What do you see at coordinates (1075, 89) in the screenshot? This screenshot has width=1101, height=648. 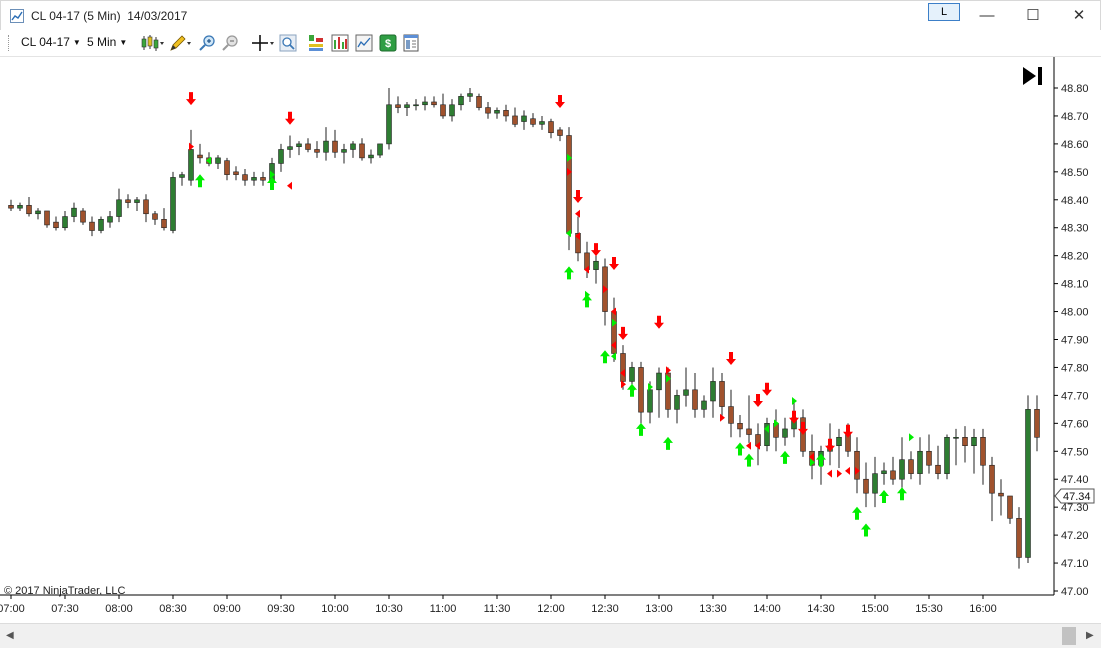 I see `price-tick-label: 48.80` at bounding box center [1075, 89].